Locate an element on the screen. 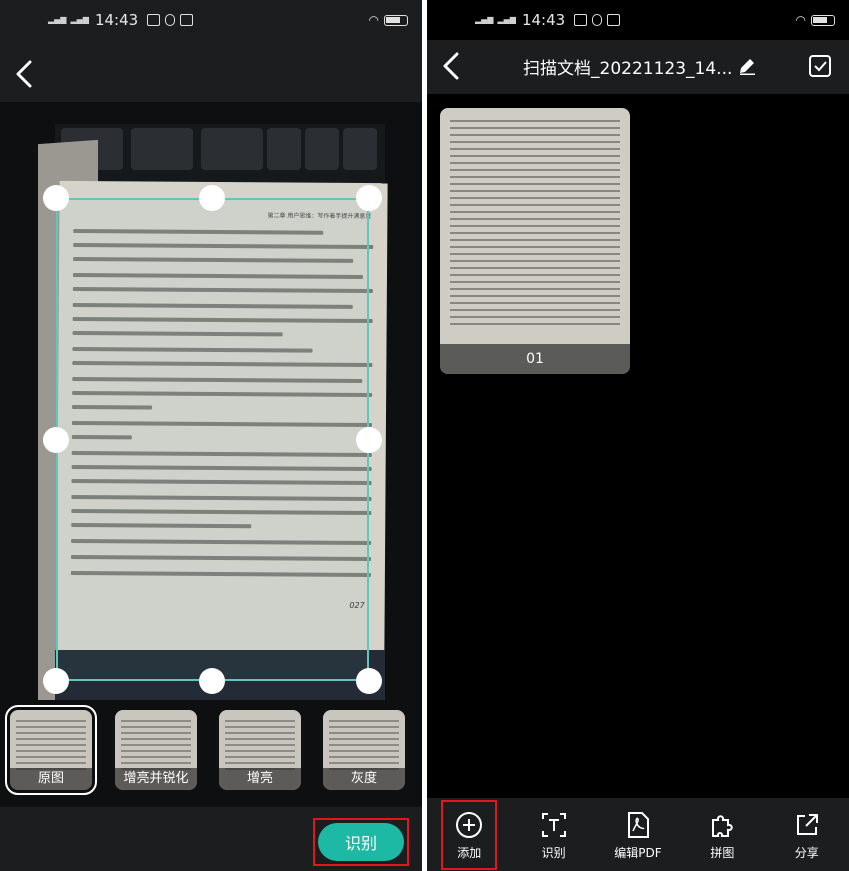  crop-handle-top is located at coordinates (212, 198).